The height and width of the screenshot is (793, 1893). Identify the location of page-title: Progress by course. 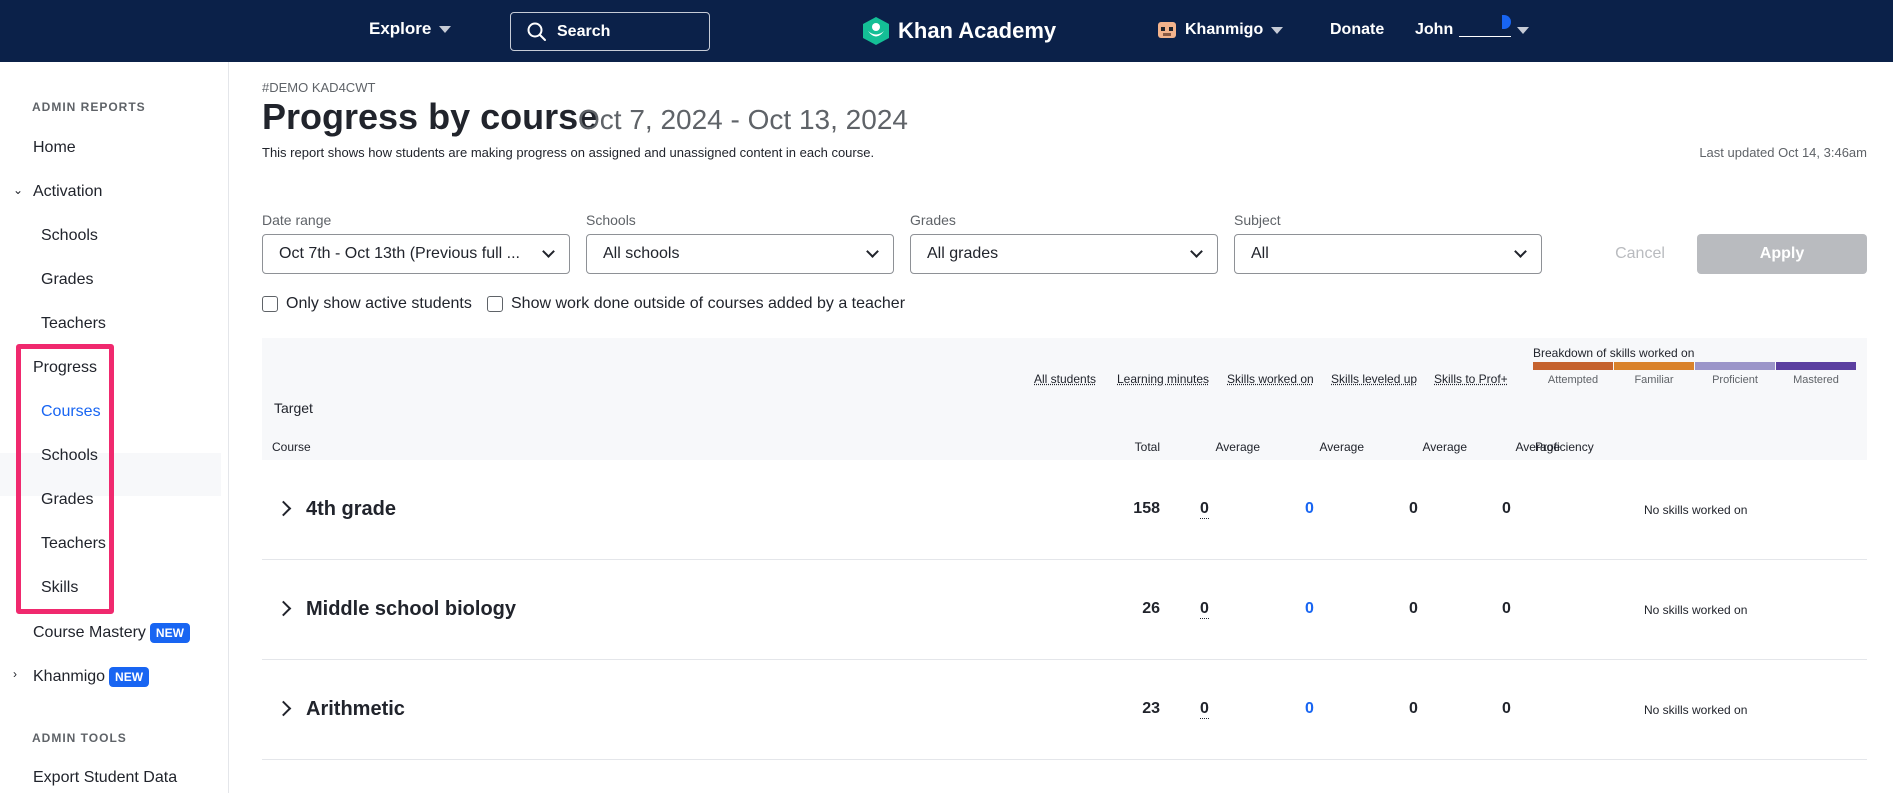
(430, 116).